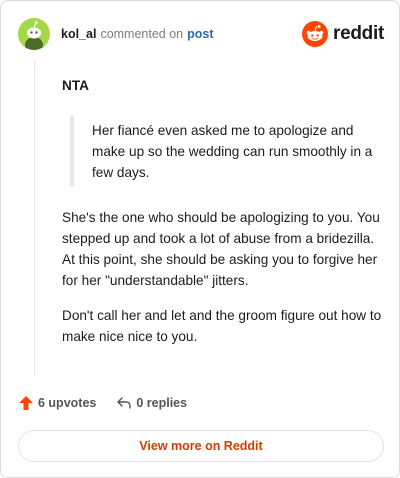 Image resolution: width=400 pixels, height=478 pixels. What do you see at coordinates (162, 403) in the screenshot?
I see `replies-count: 0 replies` at bounding box center [162, 403].